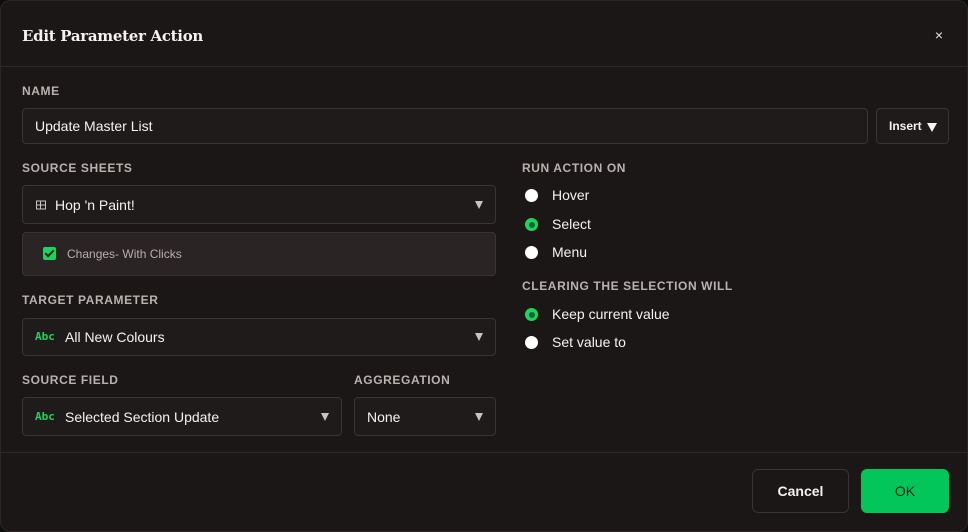 Image resolution: width=968 pixels, height=532 pixels. I want to click on name-label: NAME, so click(41, 91).